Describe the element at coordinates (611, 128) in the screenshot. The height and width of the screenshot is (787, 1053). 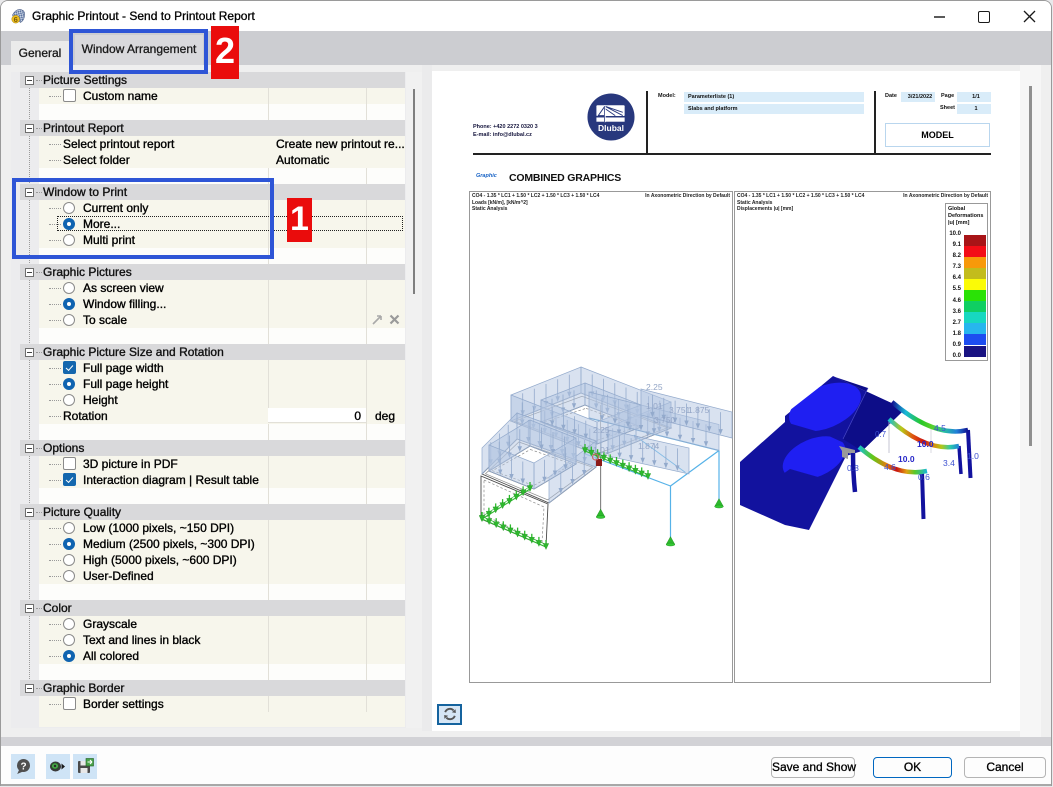
I see `svg-text: Dlubal` at that location.